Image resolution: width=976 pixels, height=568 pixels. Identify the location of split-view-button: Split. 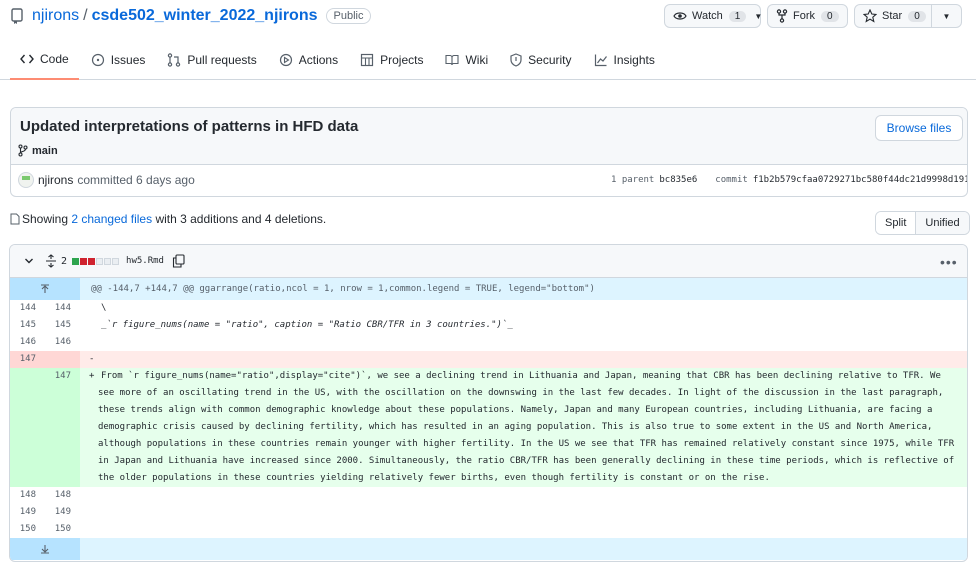
(896, 223).